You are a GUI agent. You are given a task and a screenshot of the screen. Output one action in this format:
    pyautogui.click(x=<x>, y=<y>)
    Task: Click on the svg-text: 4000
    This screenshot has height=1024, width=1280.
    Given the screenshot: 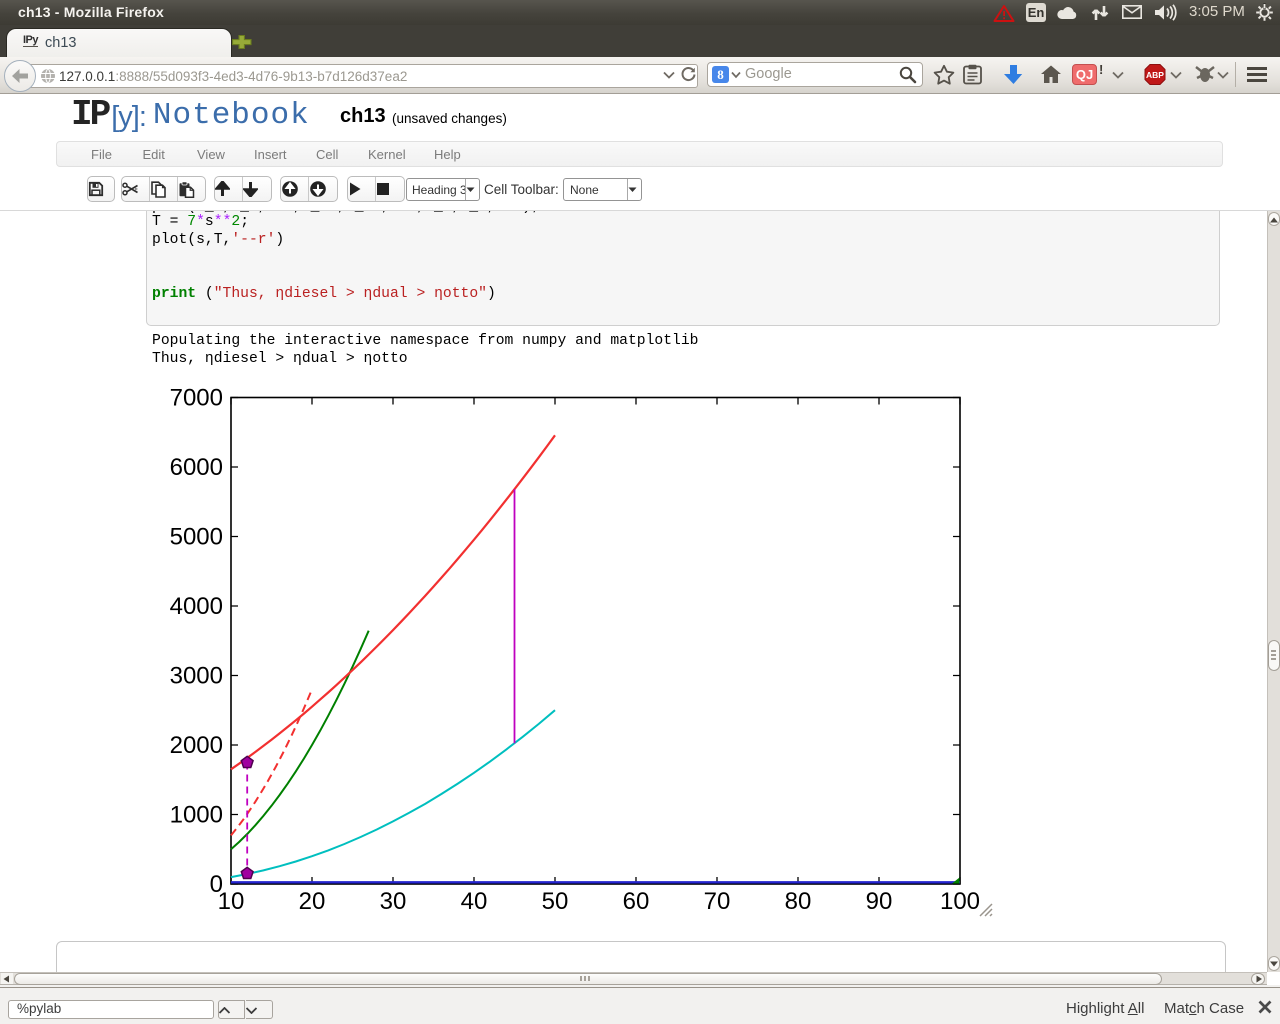 What is the action you would take?
    pyautogui.click(x=196, y=606)
    